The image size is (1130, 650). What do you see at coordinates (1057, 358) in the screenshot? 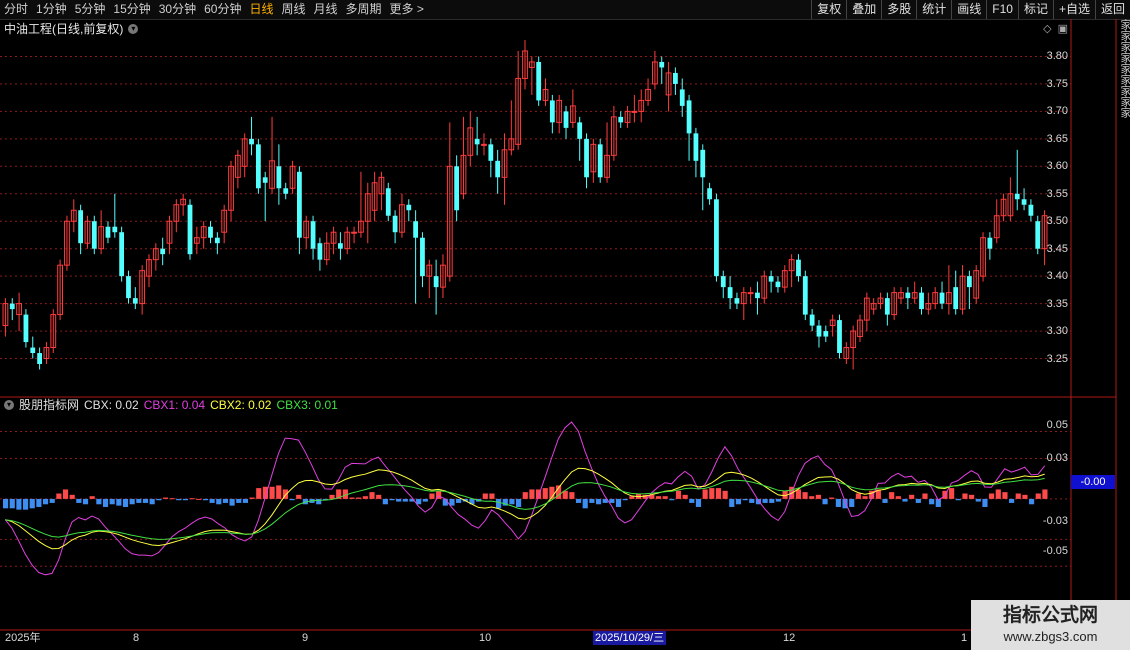
I see `price-axis-label: 3.25` at bounding box center [1057, 358].